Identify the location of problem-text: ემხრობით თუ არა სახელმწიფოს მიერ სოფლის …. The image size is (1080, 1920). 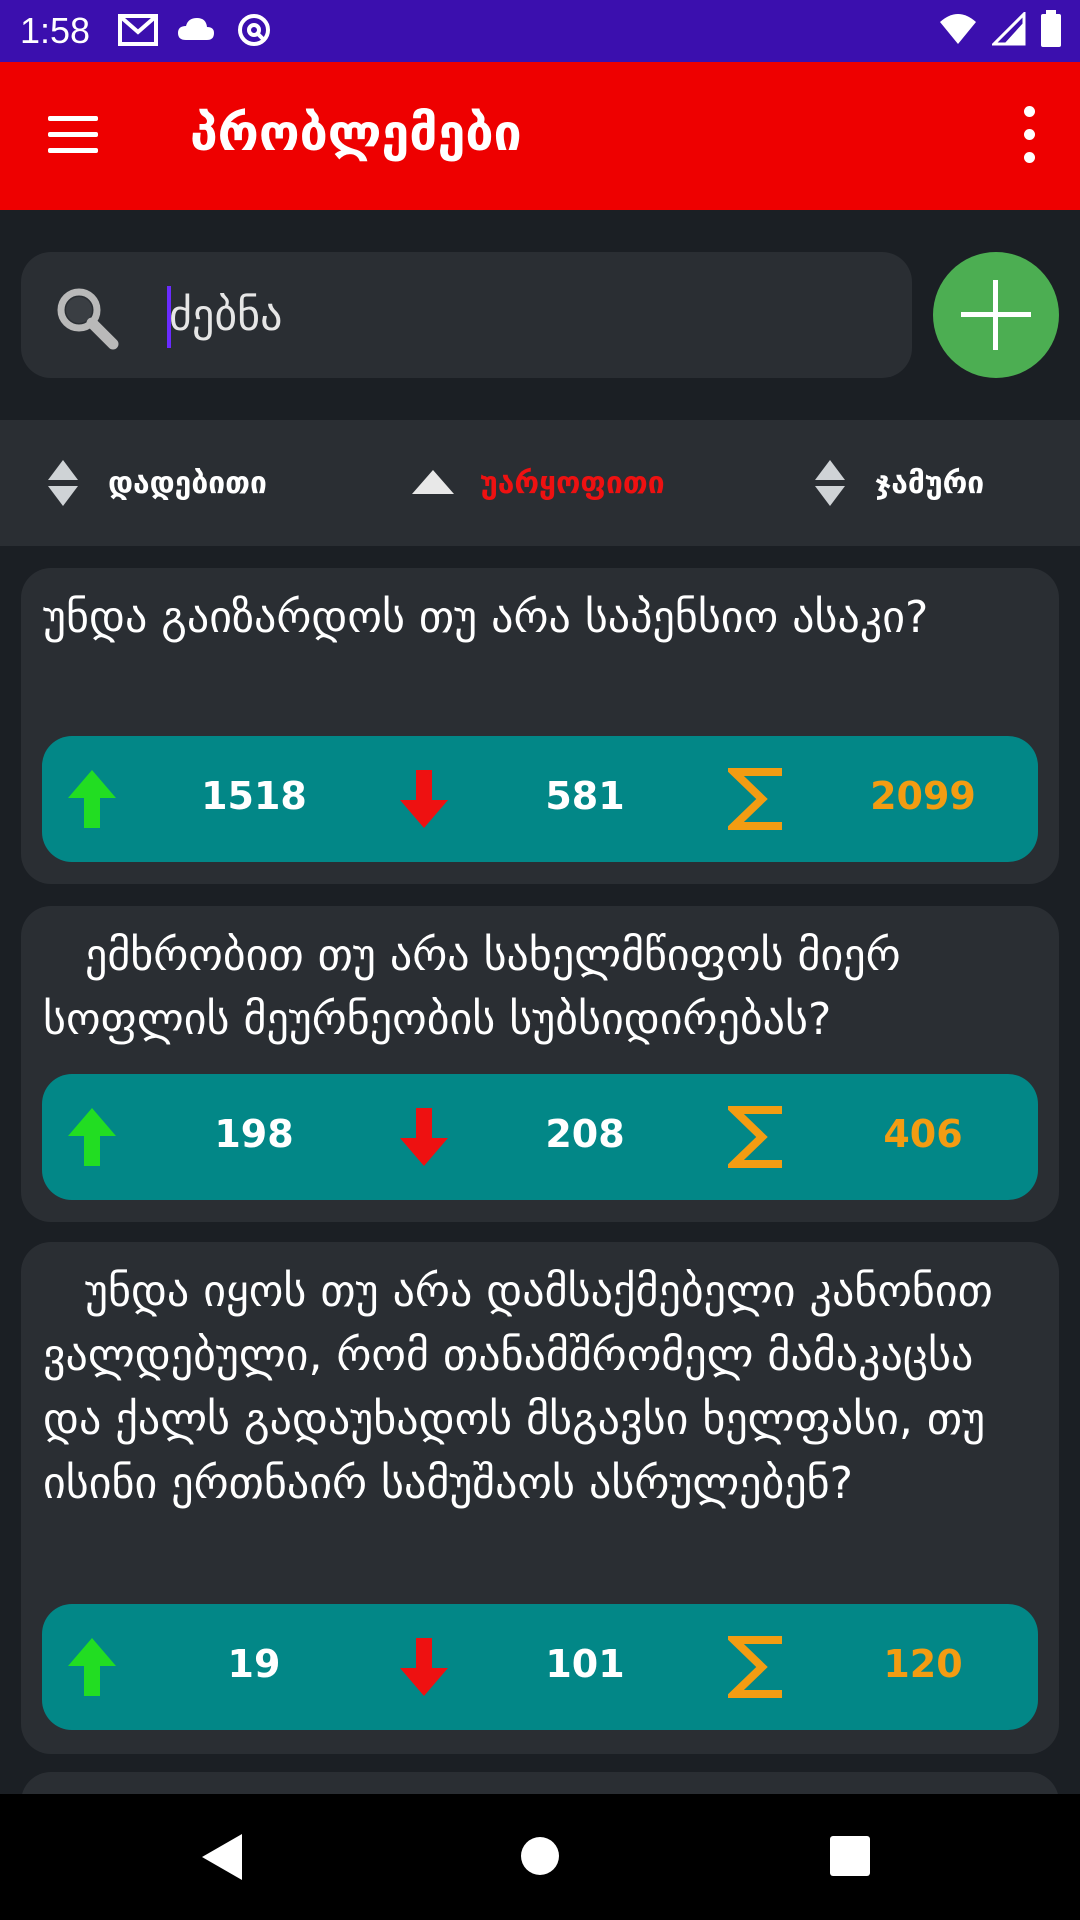
(479, 987).